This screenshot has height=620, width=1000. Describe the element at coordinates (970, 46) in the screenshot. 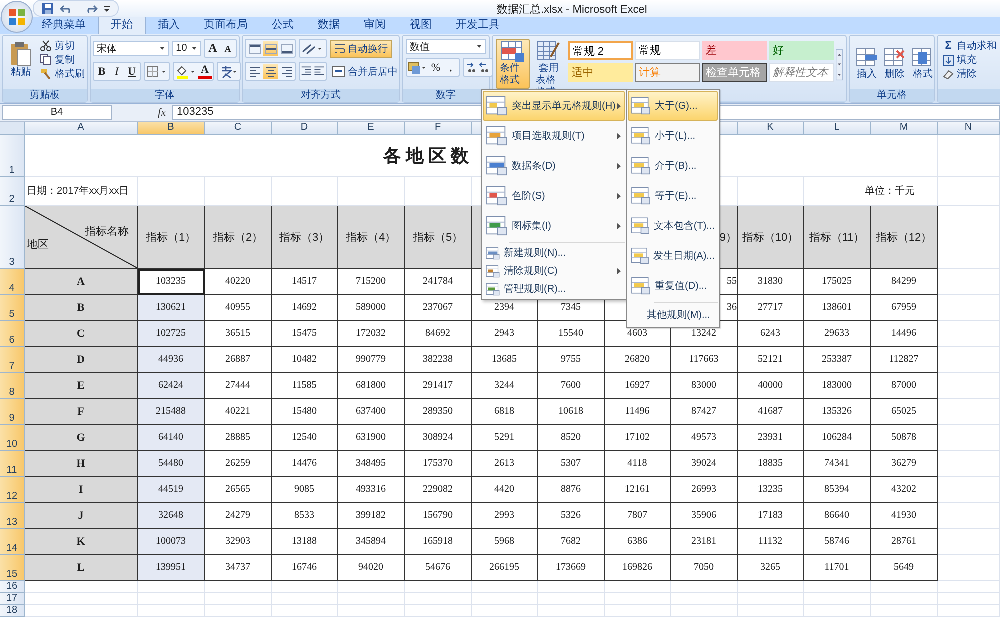

I see `editing-button: Σ 自动求和` at that location.